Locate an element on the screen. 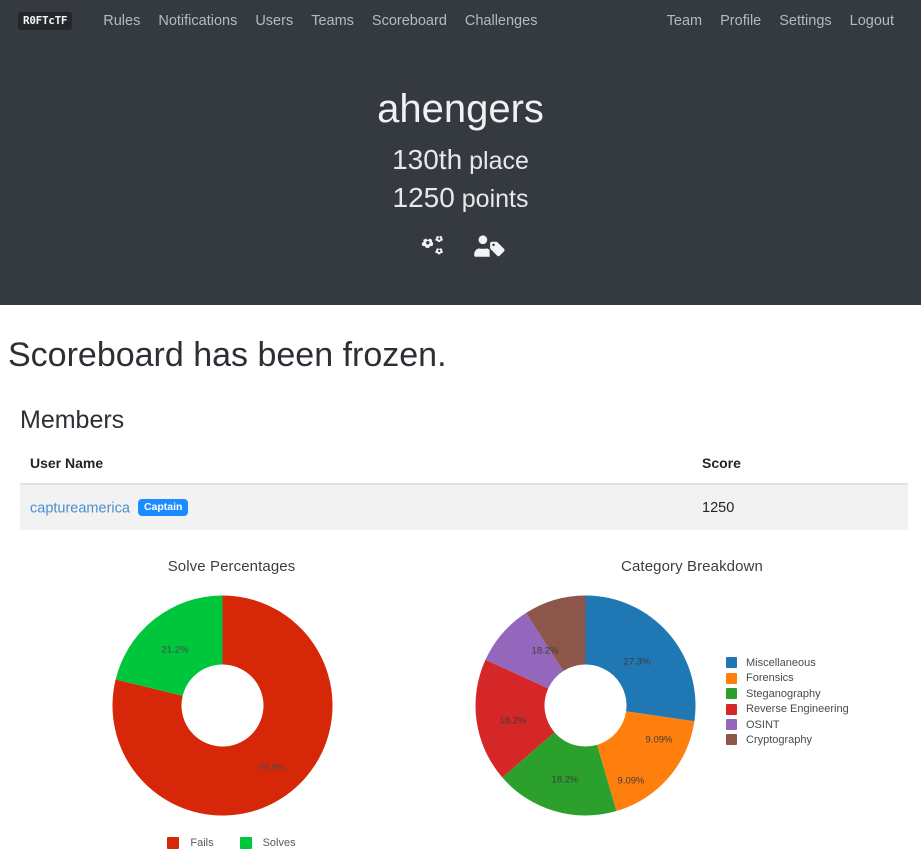  chart-title-solve-percentages: Solve Percentages is located at coordinates (231, 567).